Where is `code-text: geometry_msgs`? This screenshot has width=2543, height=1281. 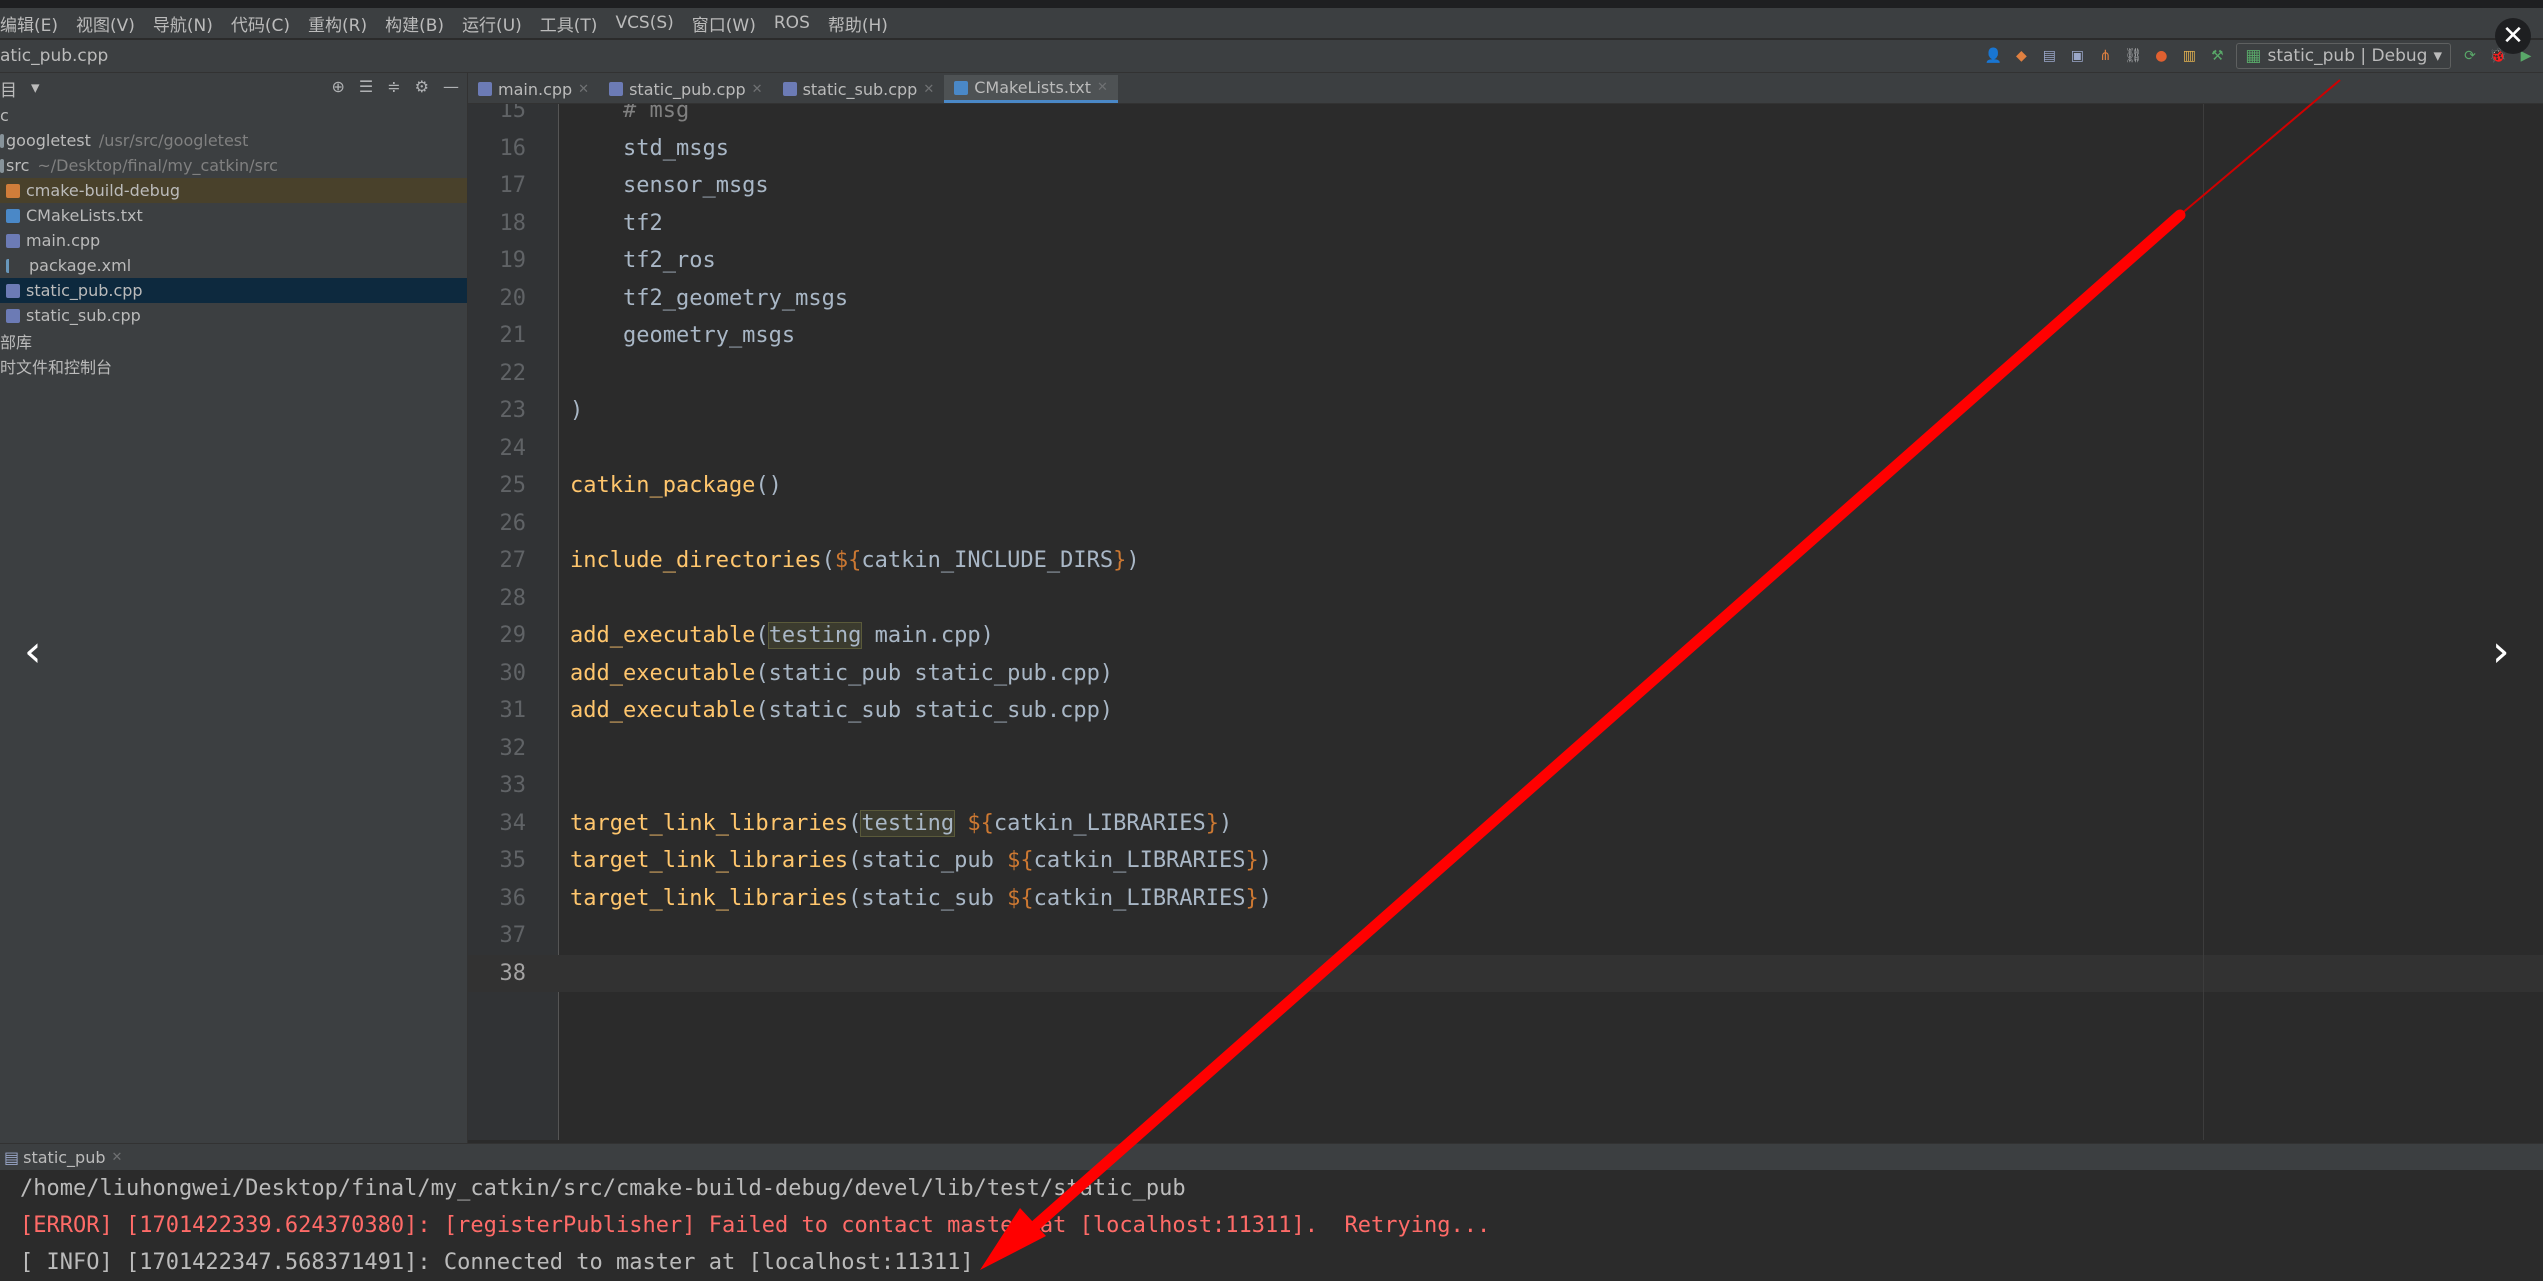 code-text: geometry_msgs is located at coordinates (676, 335).